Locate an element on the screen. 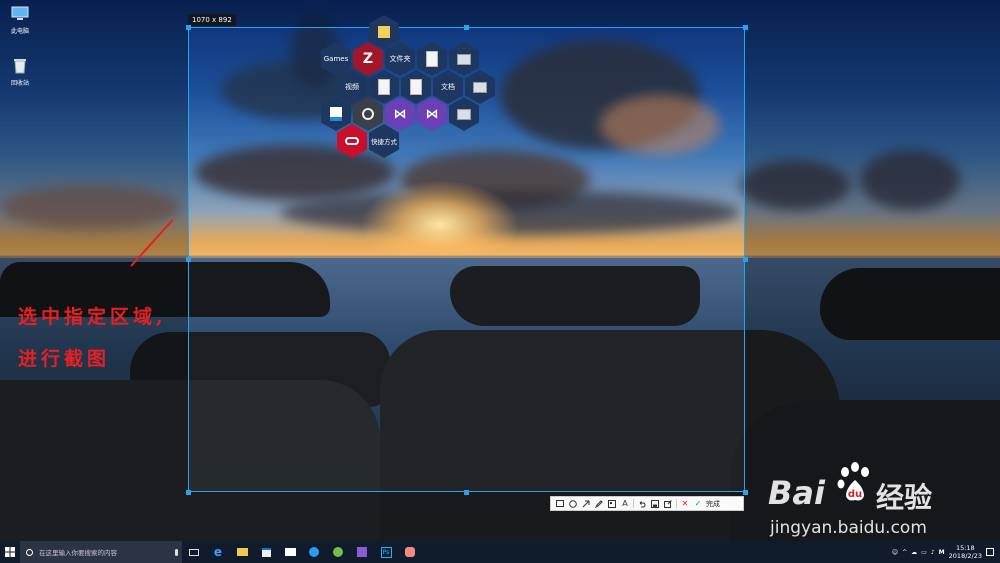 This screenshot has height=563, width=1000. taskbar-app-explorer is located at coordinates (242, 552).